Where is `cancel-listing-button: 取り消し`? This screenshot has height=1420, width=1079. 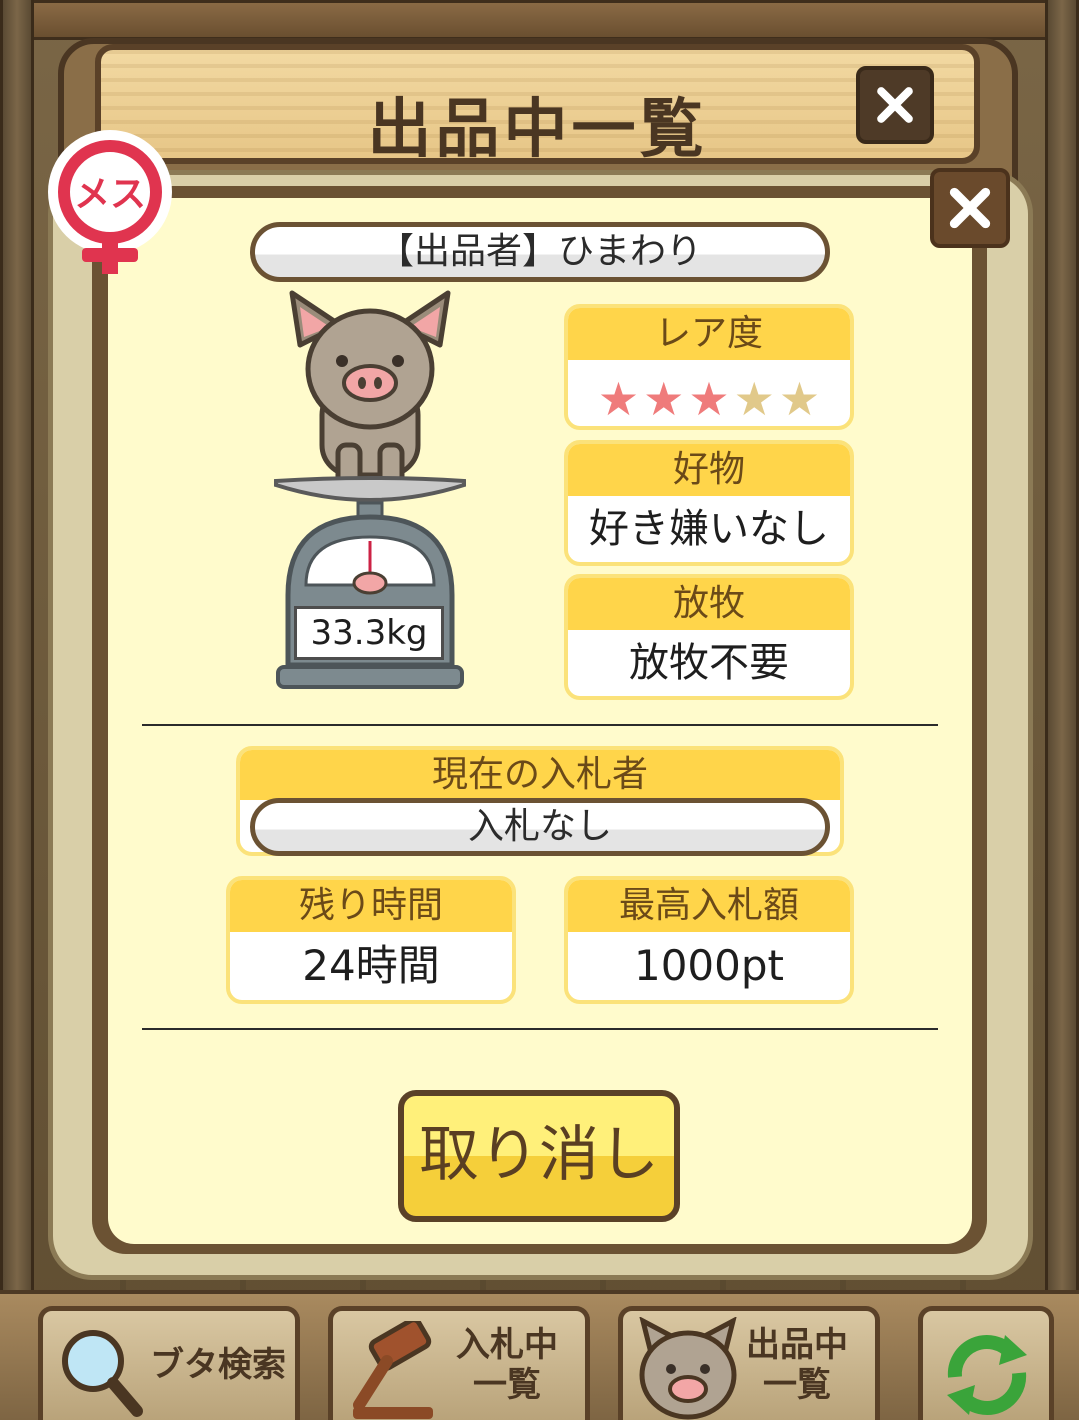 cancel-listing-button: 取り消し is located at coordinates (539, 1156).